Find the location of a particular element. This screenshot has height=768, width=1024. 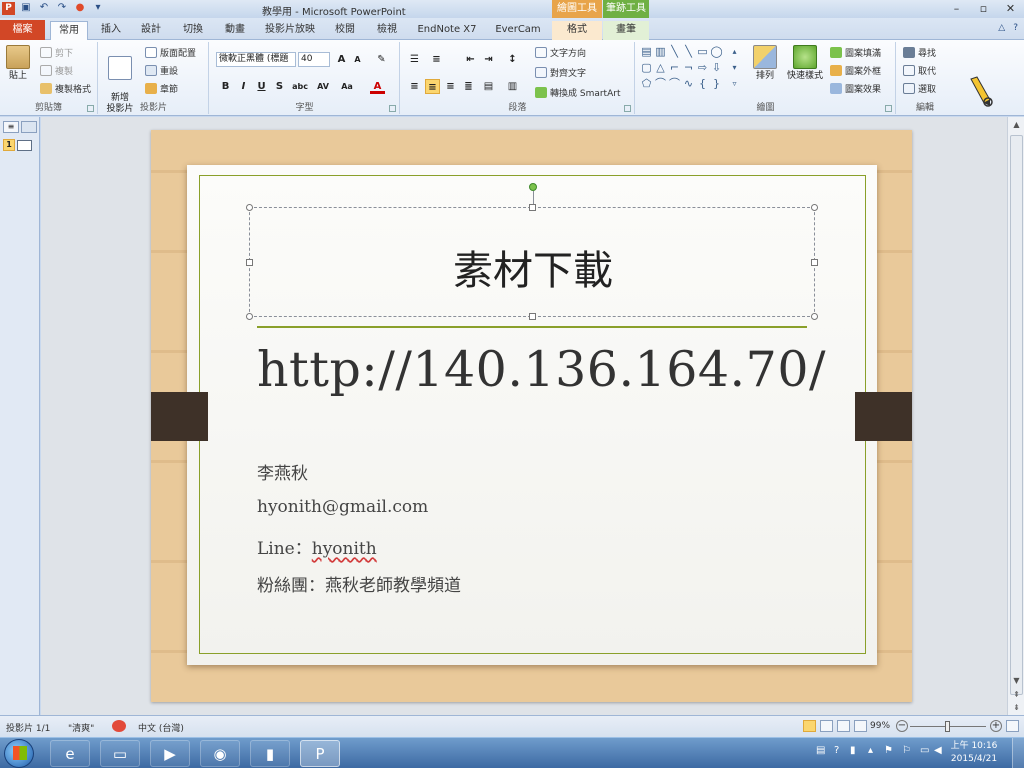

fan-page: 粉絲團：燕秋老師教學頻道 is located at coordinates (359, 583).